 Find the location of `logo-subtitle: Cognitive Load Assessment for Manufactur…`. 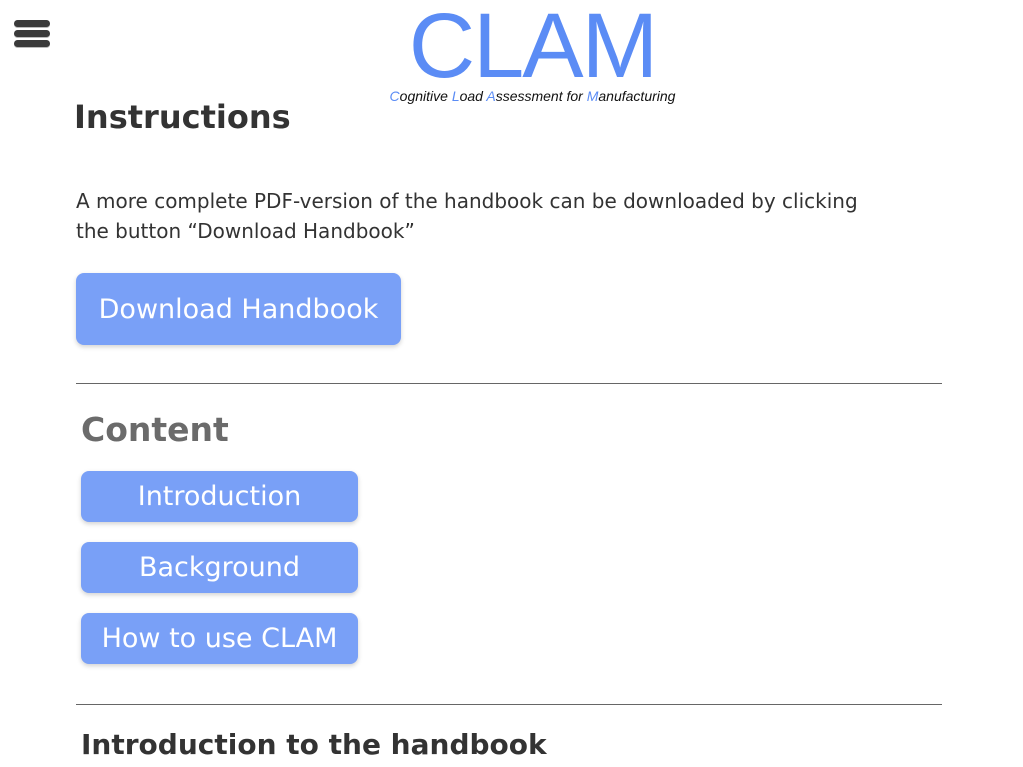

logo-subtitle: Cognitive Load Assessment for Manufactur… is located at coordinates (532, 96).